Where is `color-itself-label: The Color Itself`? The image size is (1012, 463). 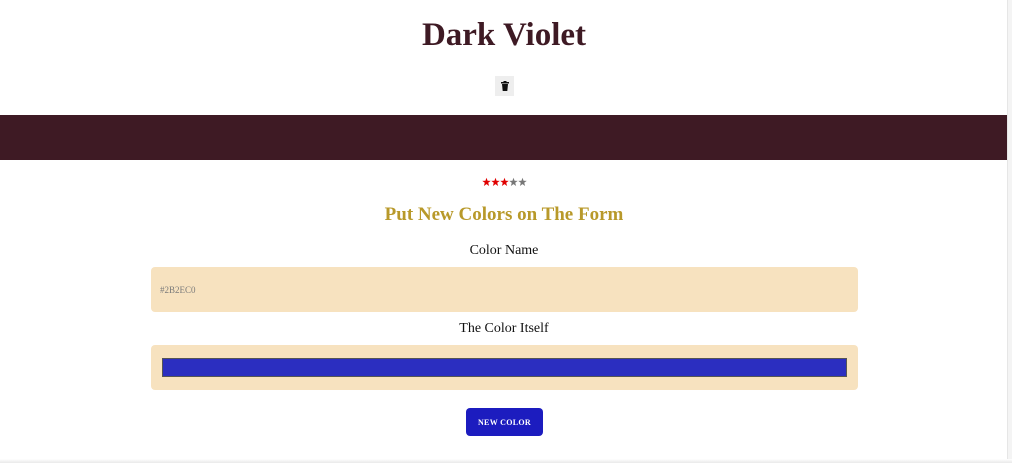
color-itself-label: The Color Itself is located at coordinates (504, 328).